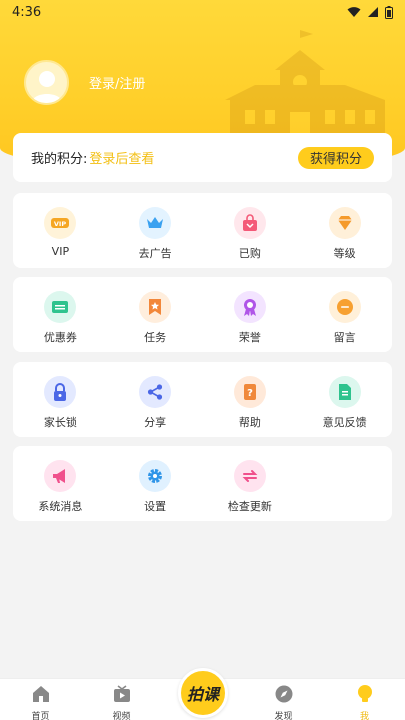 The width and height of the screenshot is (405, 720). Describe the element at coordinates (59, 159) in the screenshot. I see `points-label: 我的积分:` at that location.